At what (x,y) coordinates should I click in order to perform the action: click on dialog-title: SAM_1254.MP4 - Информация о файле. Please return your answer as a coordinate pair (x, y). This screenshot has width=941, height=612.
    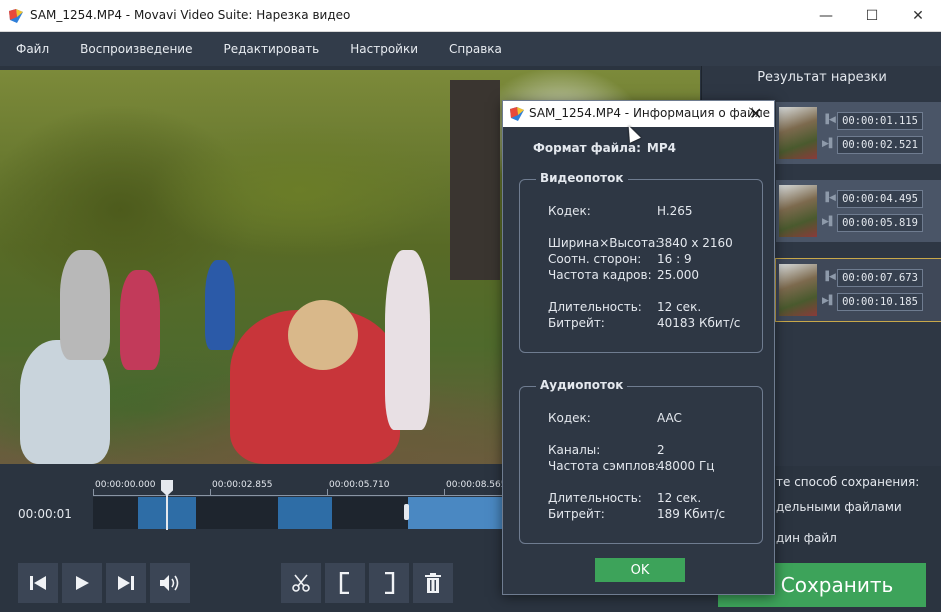
    Looking at the image, I should click on (650, 113).